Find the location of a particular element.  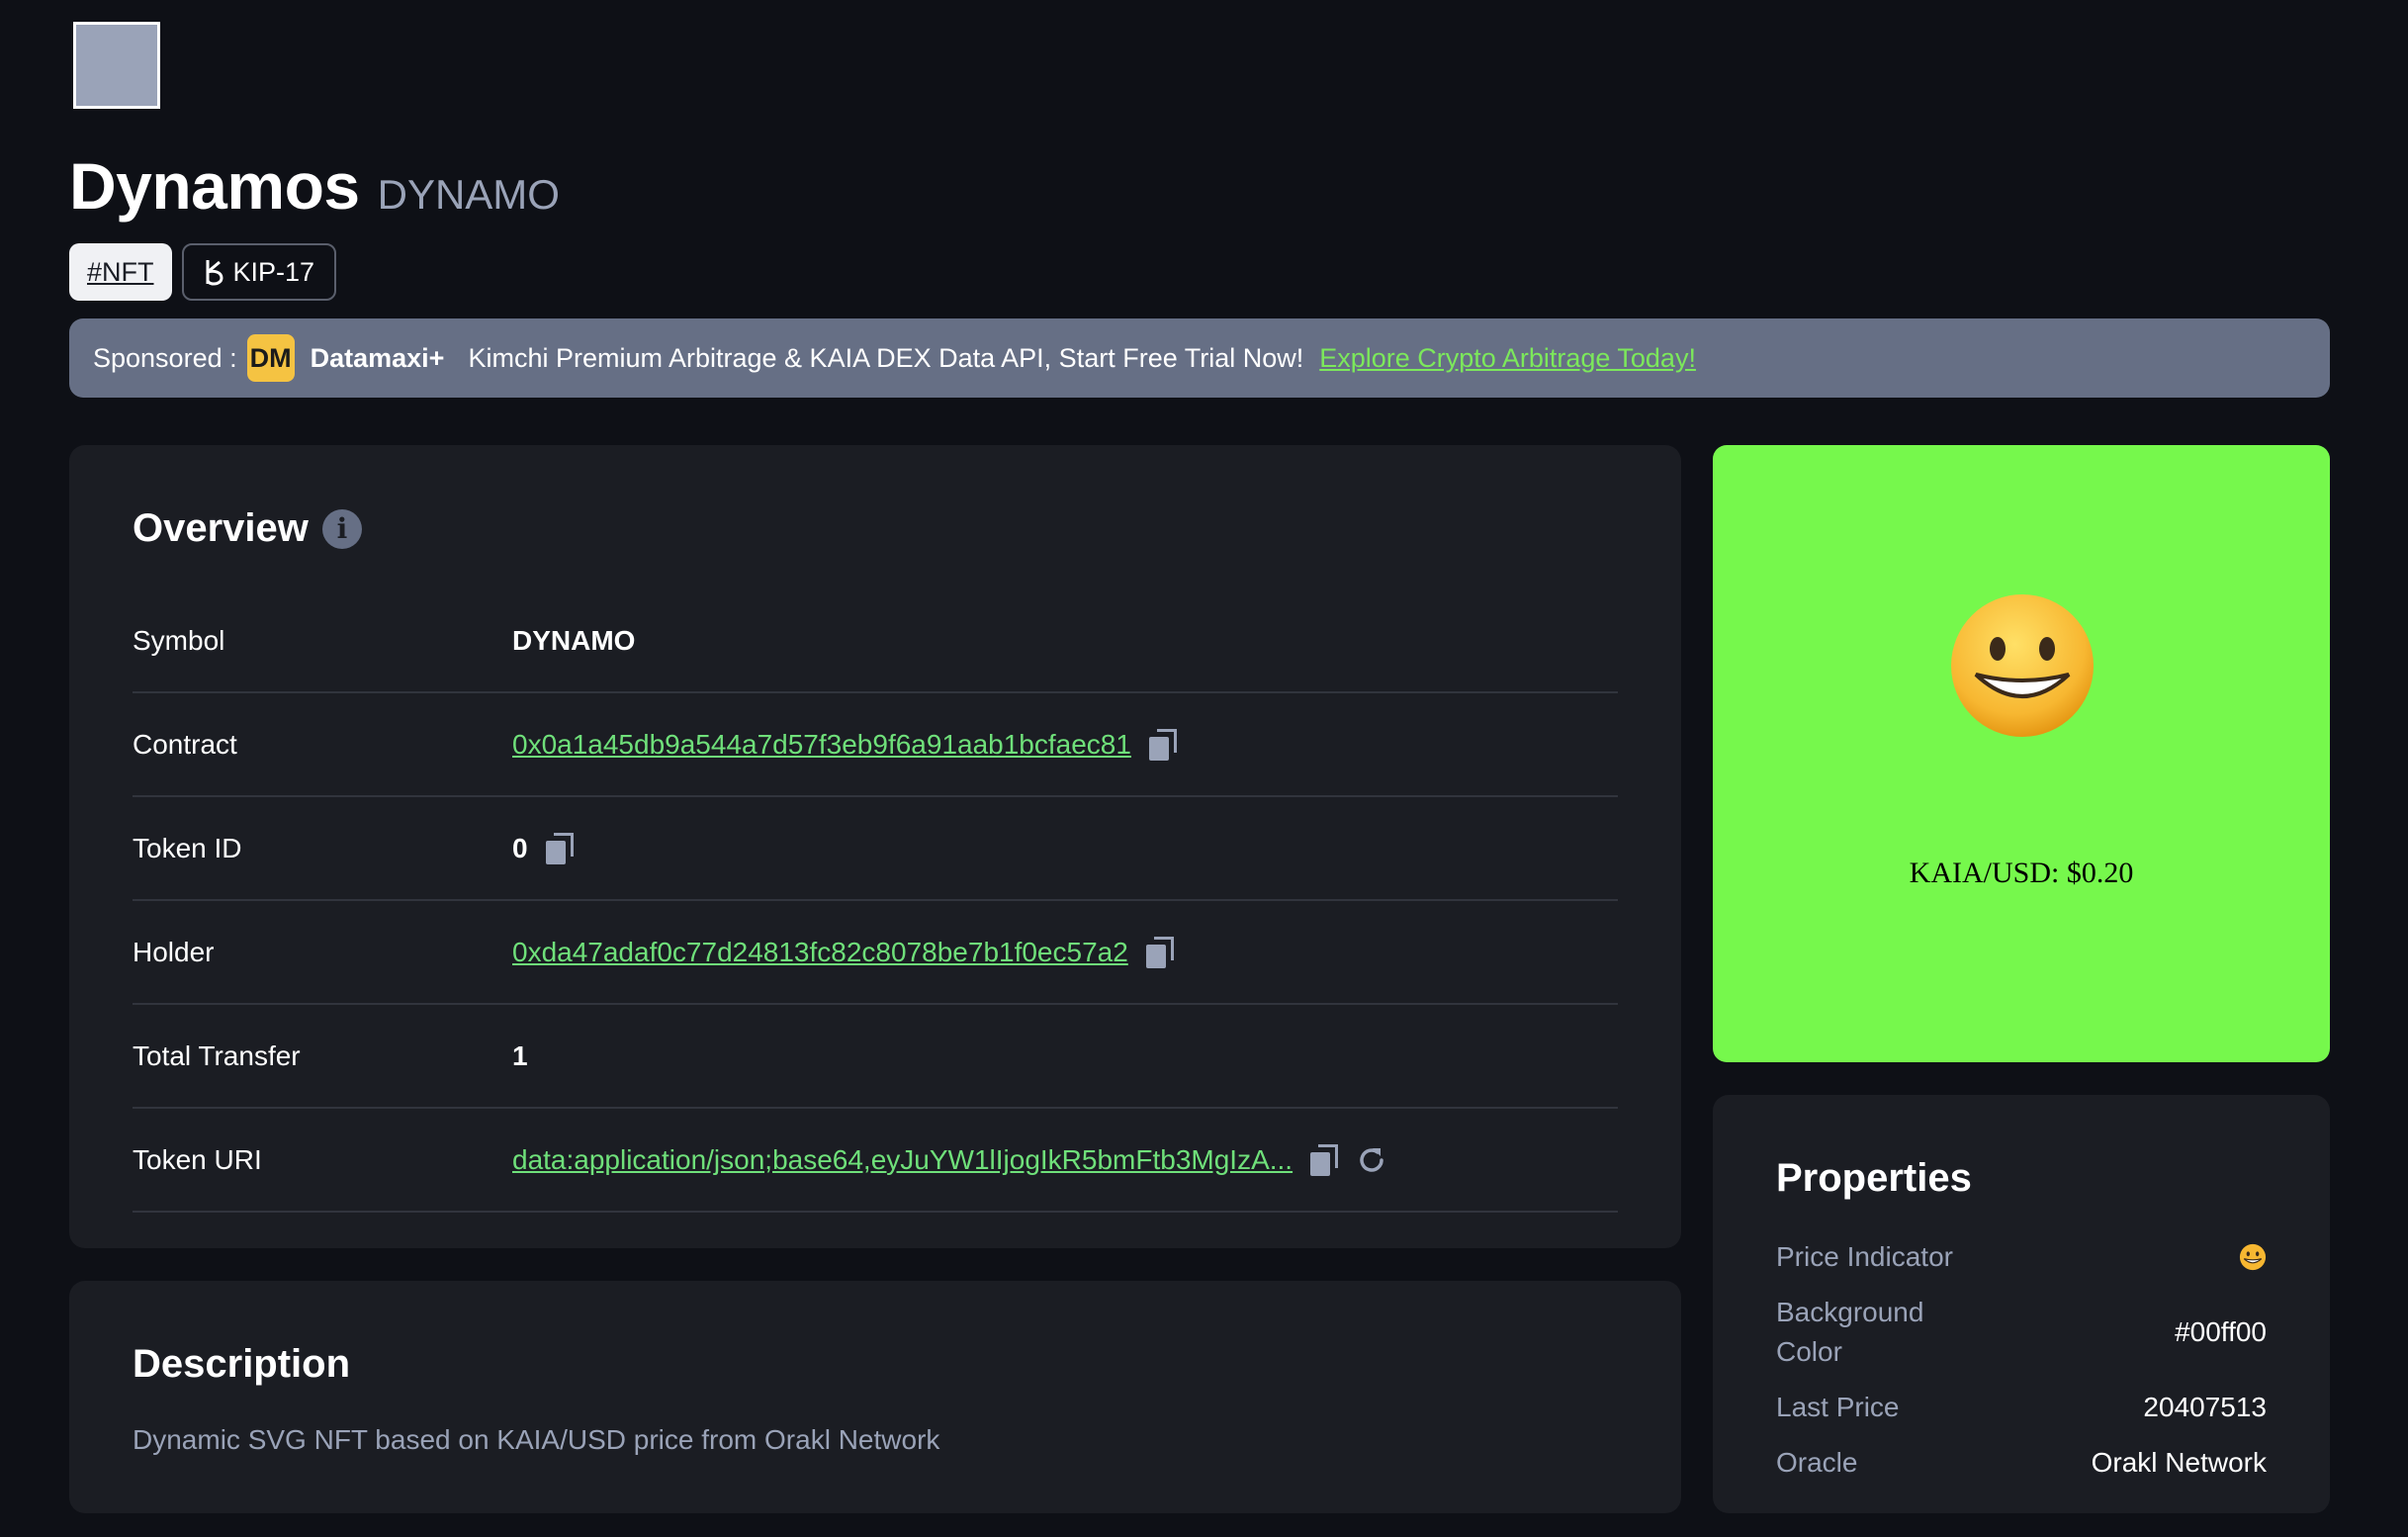

row-value: 0 is located at coordinates (543, 848).